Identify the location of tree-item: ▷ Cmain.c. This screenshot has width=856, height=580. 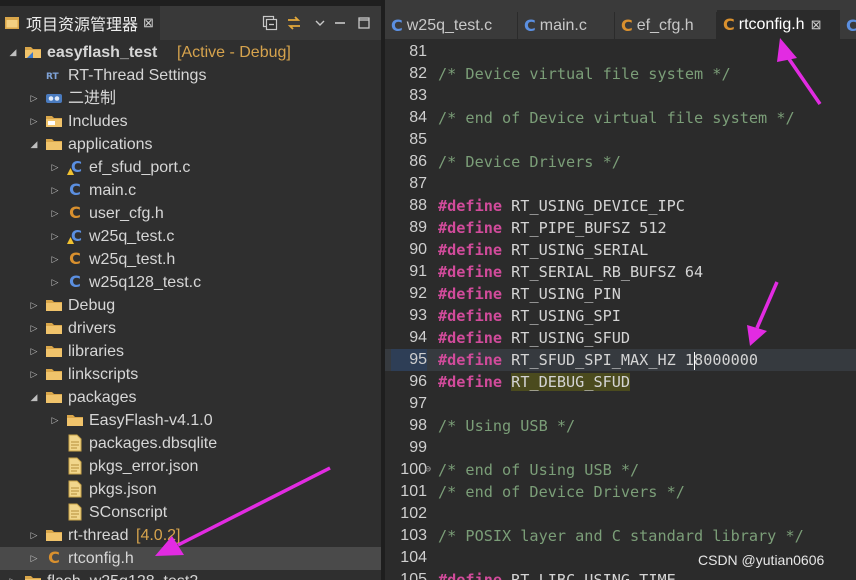
(190, 190).